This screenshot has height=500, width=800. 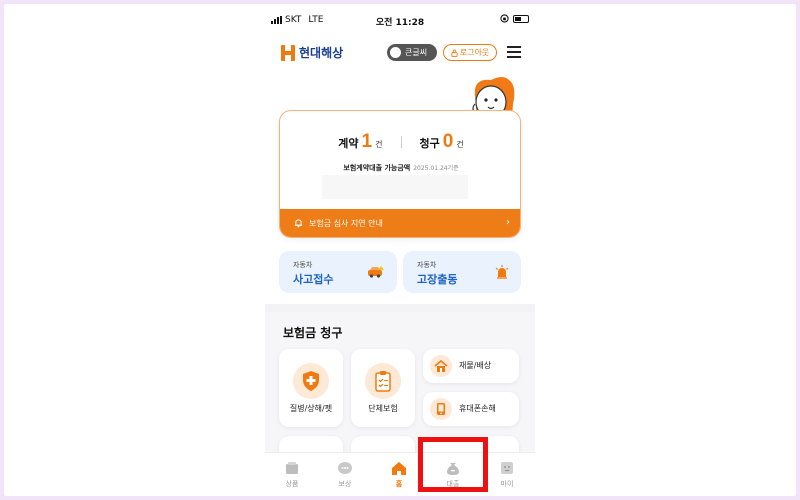 I want to click on loan-available-line: 보험계약대출 가능금액 2025.01.24기준, so click(x=400, y=168).